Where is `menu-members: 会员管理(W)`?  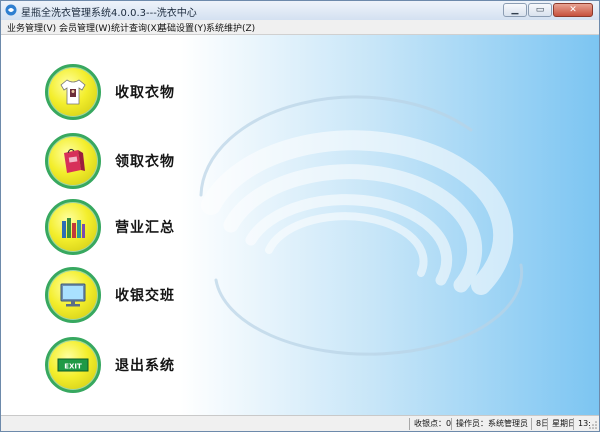 menu-members: 会员管理(W) is located at coordinates (85, 27).